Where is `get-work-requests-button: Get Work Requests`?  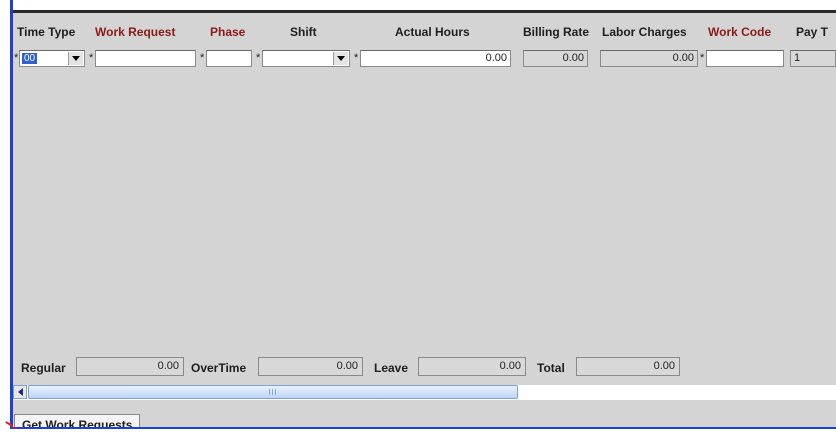 get-work-requests-button: Get Work Requests is located at coordinates (77, 420).